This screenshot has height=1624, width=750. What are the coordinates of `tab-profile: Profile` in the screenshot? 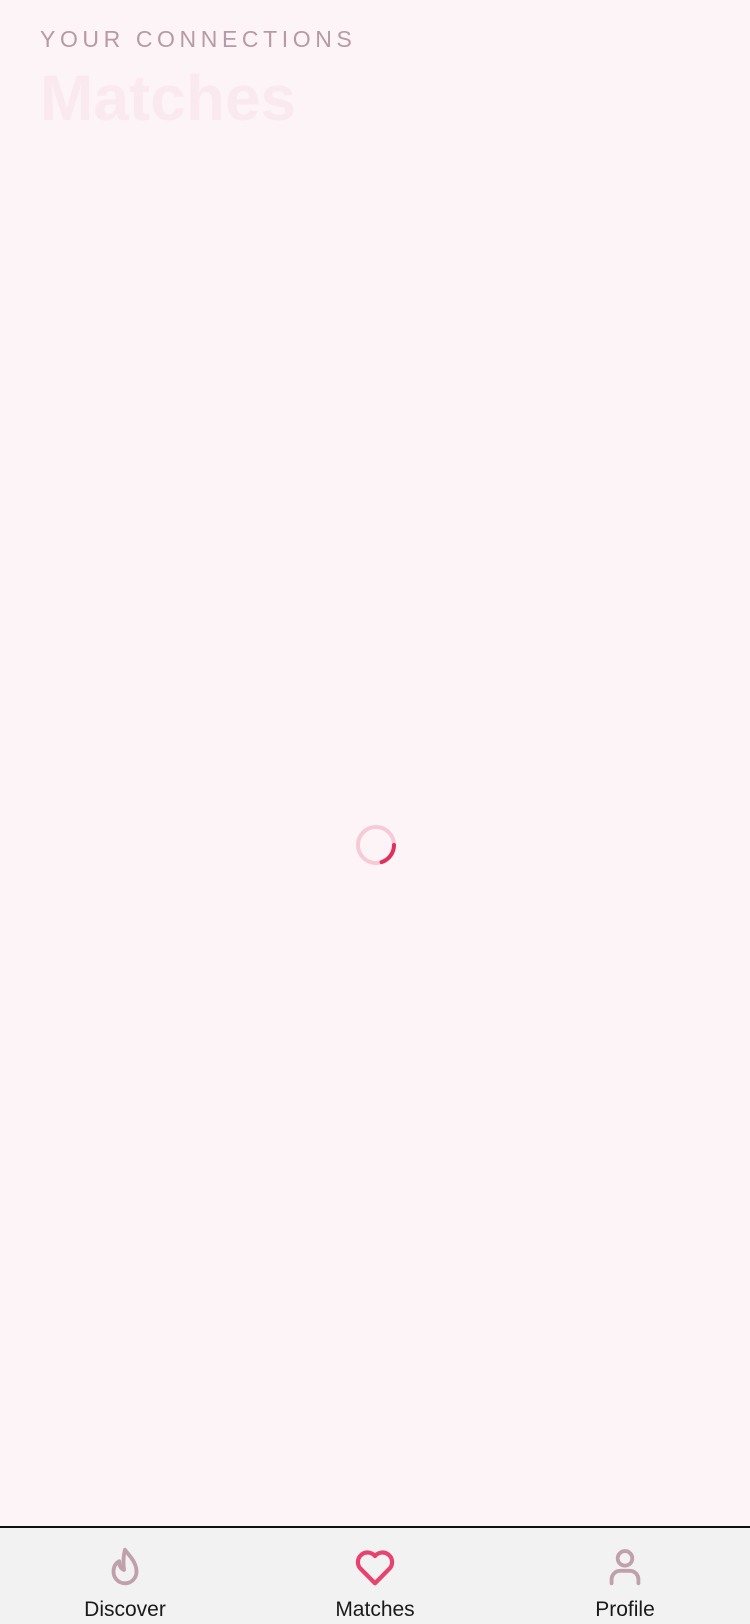 It's located at (625, 1576).